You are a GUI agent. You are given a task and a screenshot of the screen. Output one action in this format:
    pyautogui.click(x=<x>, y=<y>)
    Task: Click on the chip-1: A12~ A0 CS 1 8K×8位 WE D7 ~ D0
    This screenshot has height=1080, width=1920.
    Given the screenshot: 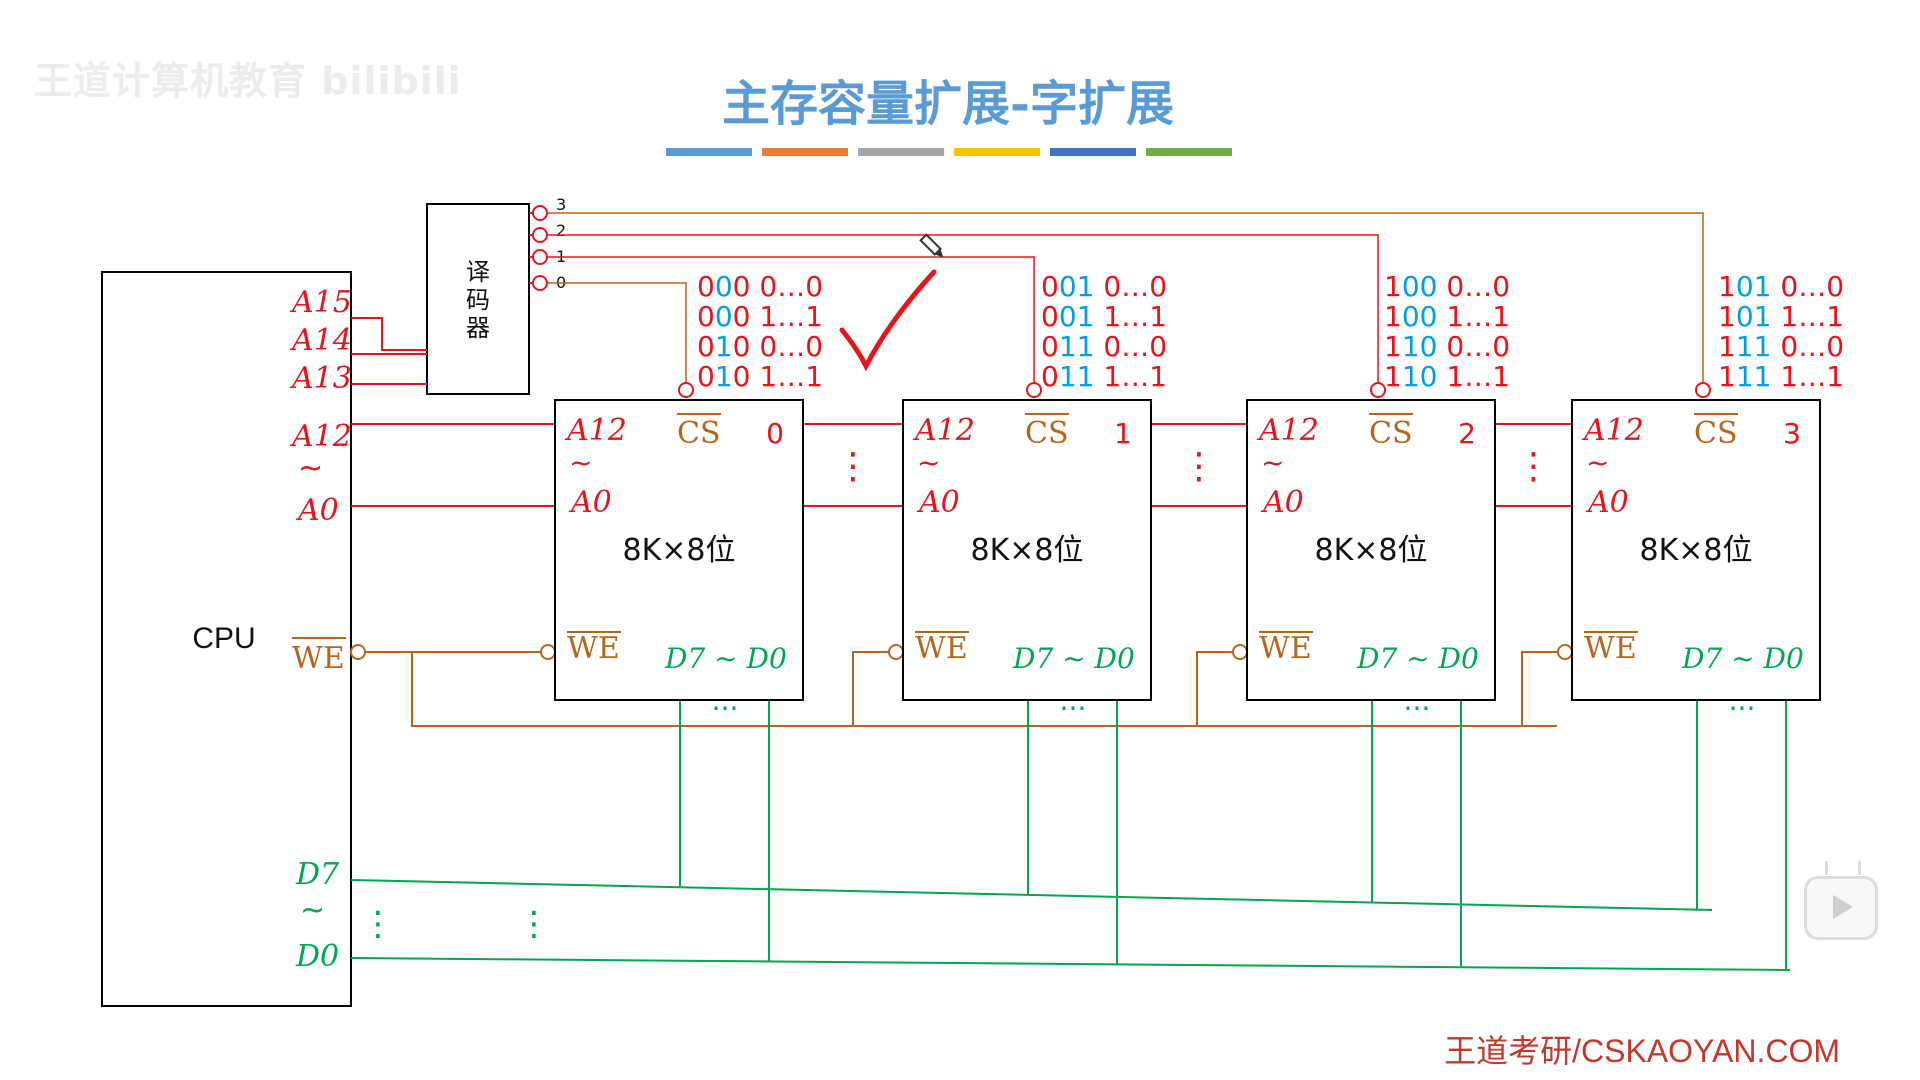 What is the action you would take?
    pyautogui.click(x=1027, y=541)
    